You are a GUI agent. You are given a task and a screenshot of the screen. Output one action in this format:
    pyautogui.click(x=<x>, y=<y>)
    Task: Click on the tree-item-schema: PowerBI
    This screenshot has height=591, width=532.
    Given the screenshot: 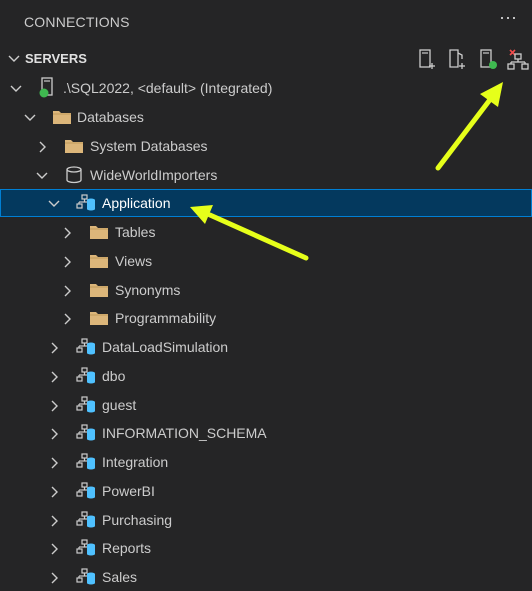 What is the action you would take?
    pyautogui.click(x=266, y=491)
    